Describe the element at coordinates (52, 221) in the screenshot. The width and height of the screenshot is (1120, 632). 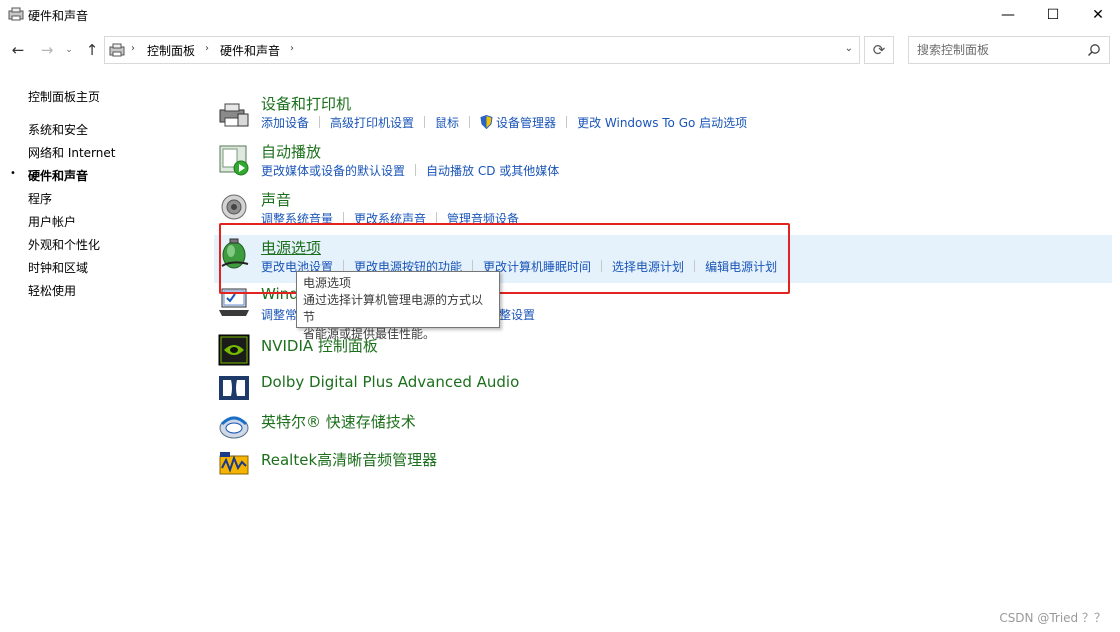
I see `nav-item-user-accounts: 用户帐户` at that location.